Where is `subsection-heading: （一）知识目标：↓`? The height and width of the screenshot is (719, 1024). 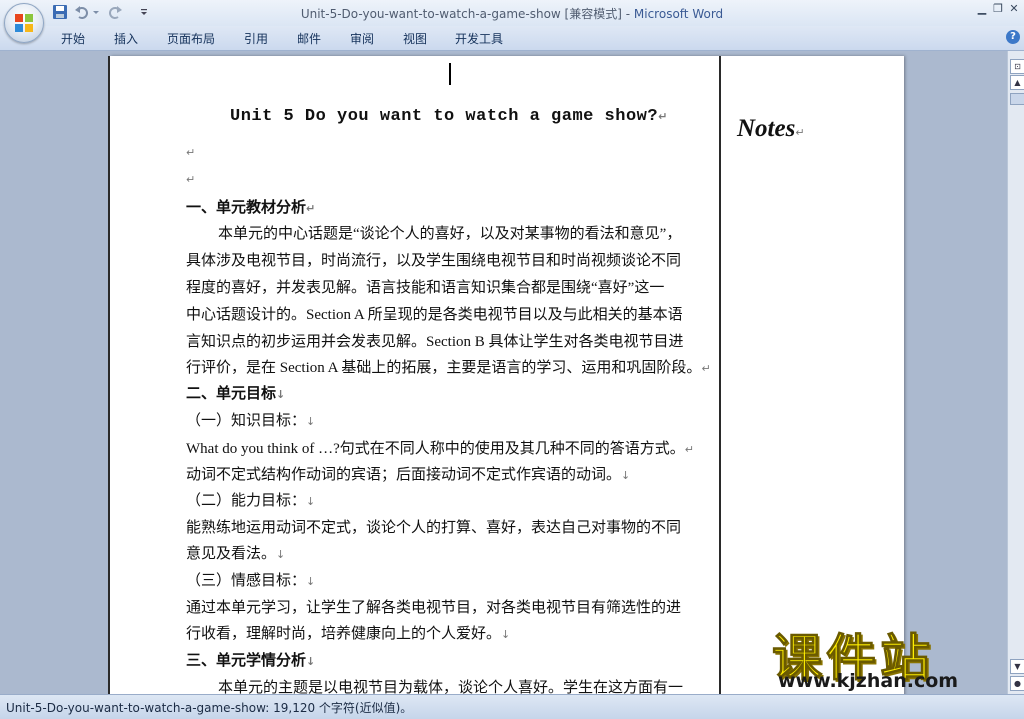 subsection-heading: （一）知识目标：↓ is located at coordinates (251, 421).